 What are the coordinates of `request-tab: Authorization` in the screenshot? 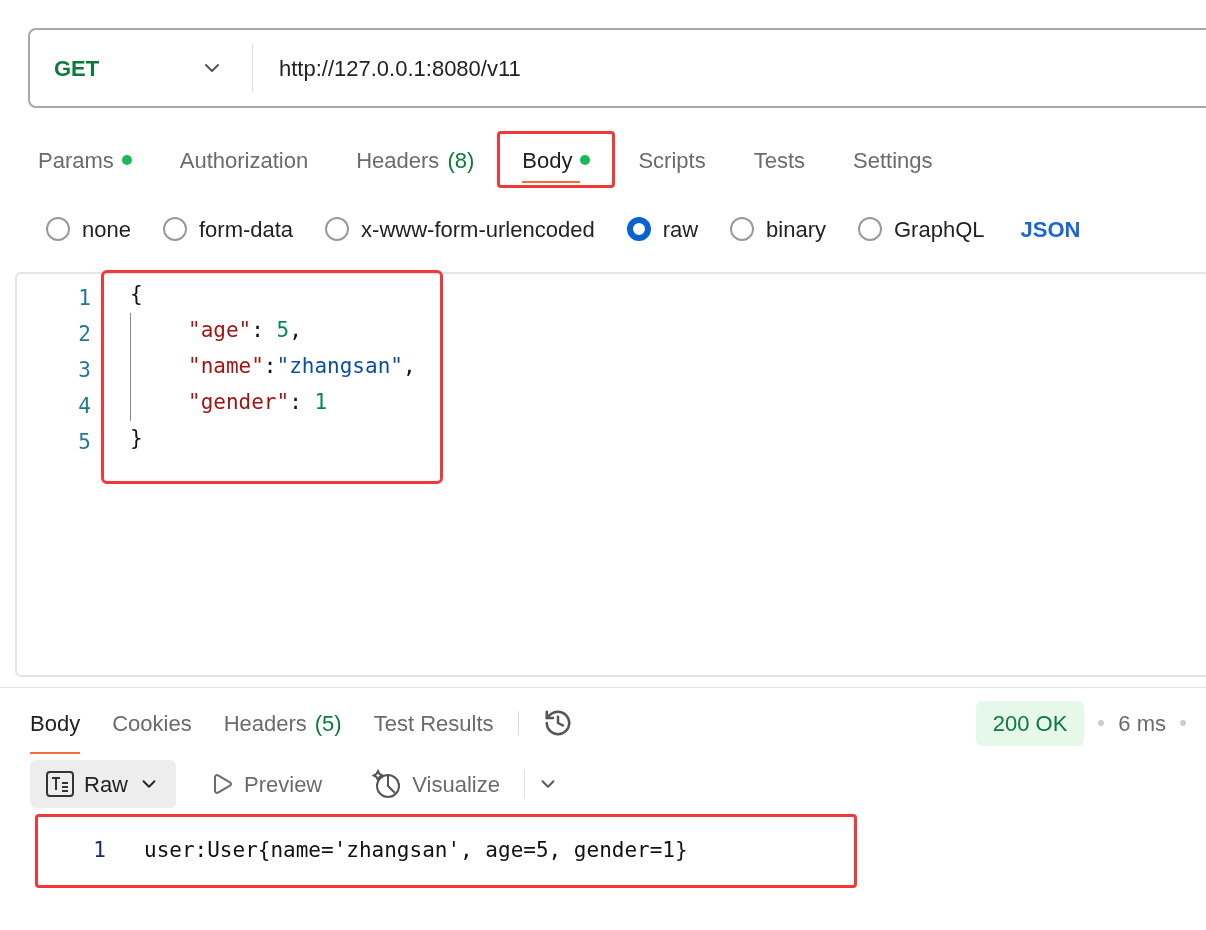 It's located at (244, 159).